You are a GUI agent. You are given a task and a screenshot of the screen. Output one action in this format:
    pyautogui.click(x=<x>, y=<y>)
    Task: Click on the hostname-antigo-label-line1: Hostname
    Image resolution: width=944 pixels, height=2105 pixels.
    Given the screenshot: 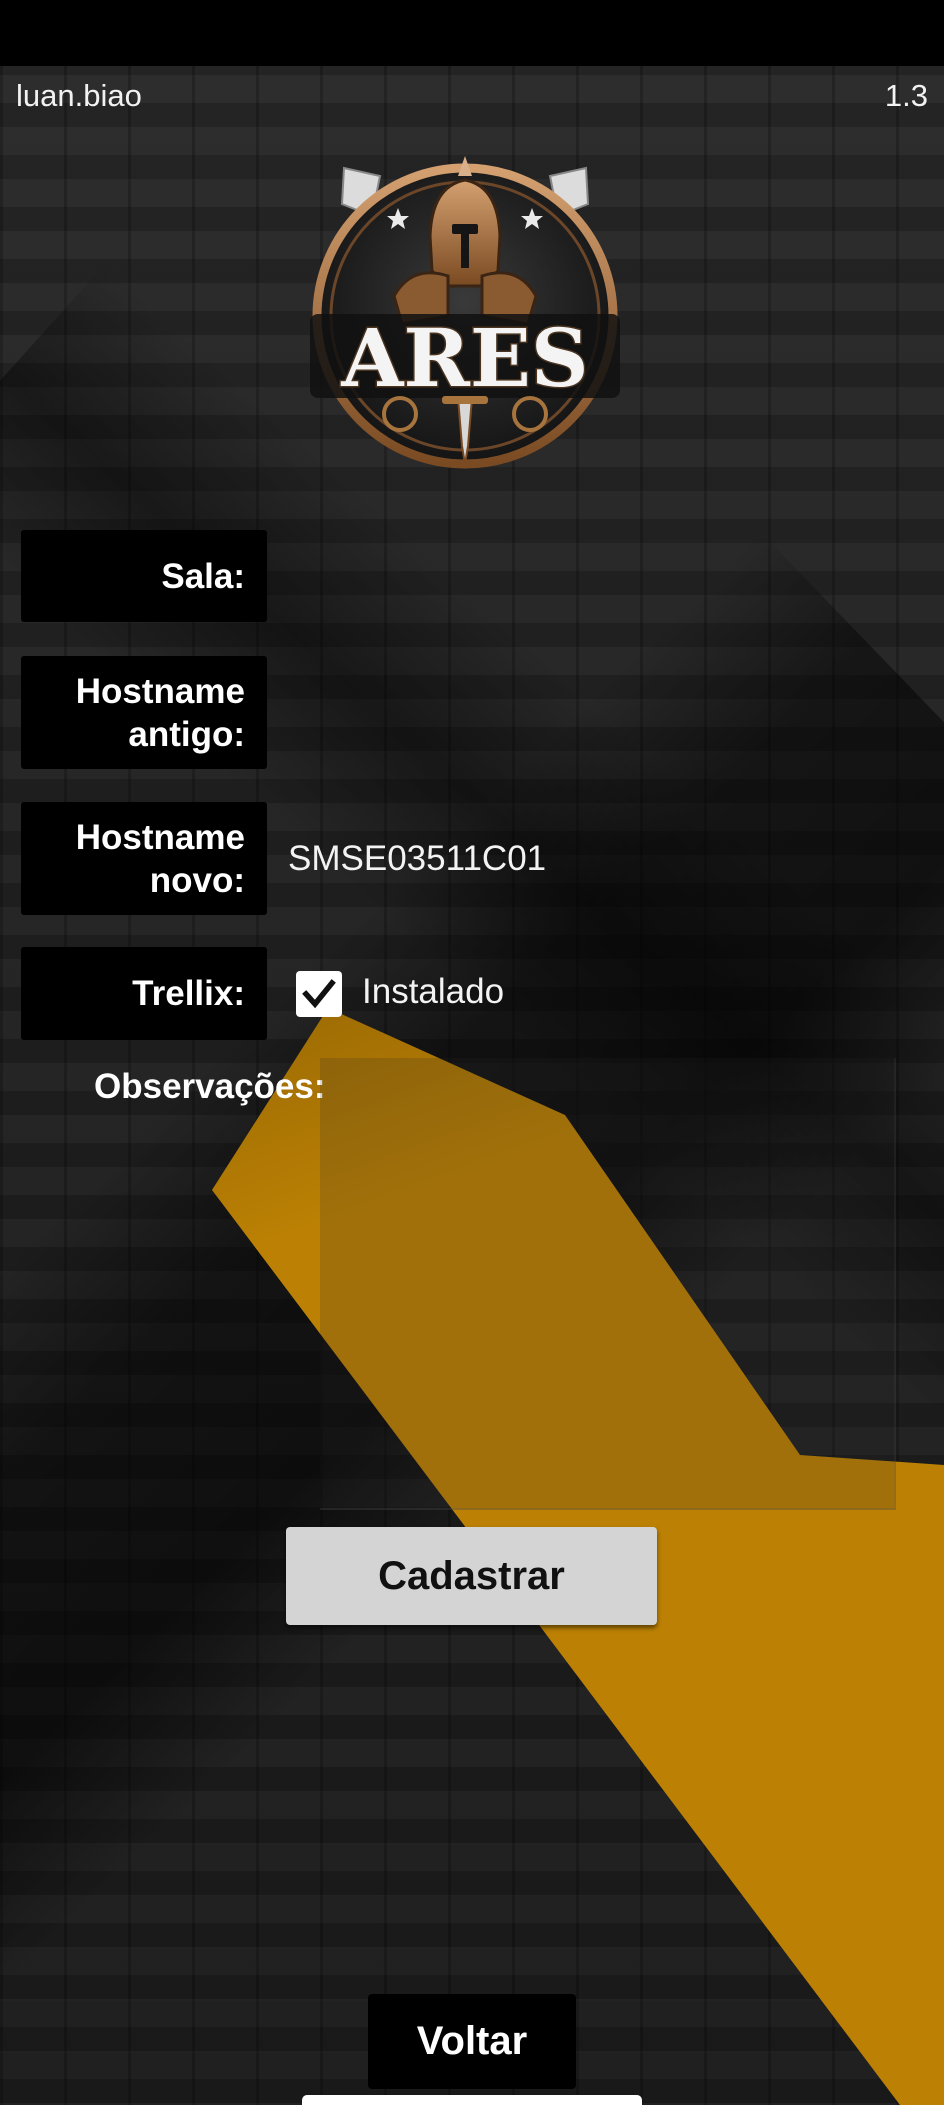 What is the action you would take?
    pyautogui.click(x=160, y=691)
    